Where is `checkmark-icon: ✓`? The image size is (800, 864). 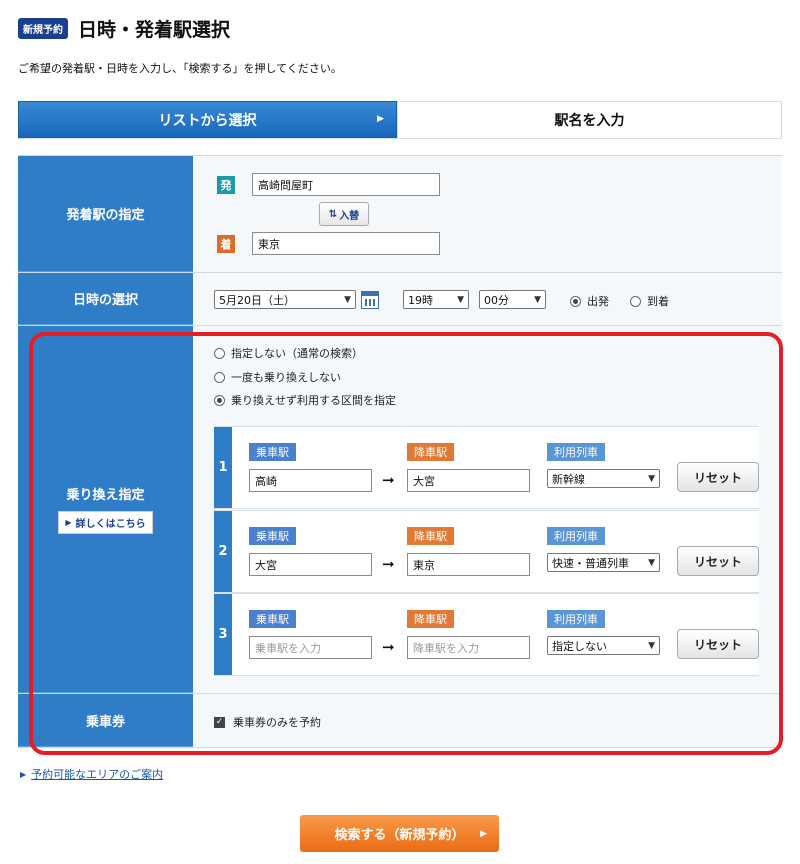 checkmark-icon: ✓ is located at coordinates (219, 722).